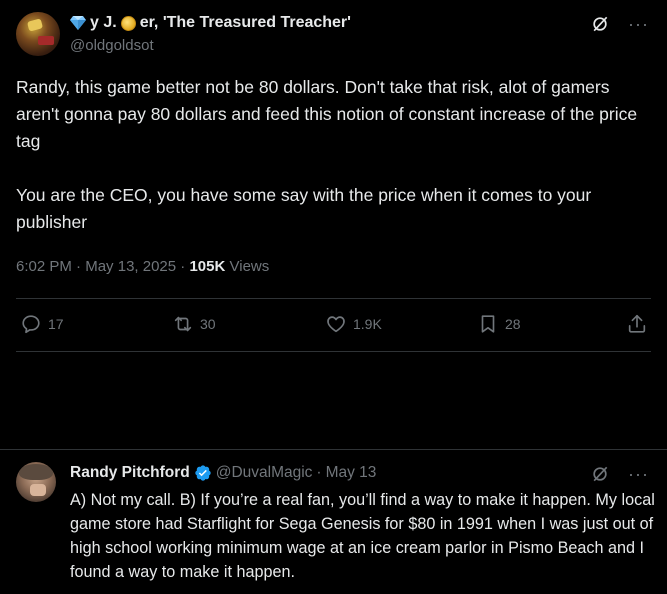 This screenshot has height=594, width=667. Describe the element at coordinates (31, 324) in the screenshot. I see `reply-icon` at that location.